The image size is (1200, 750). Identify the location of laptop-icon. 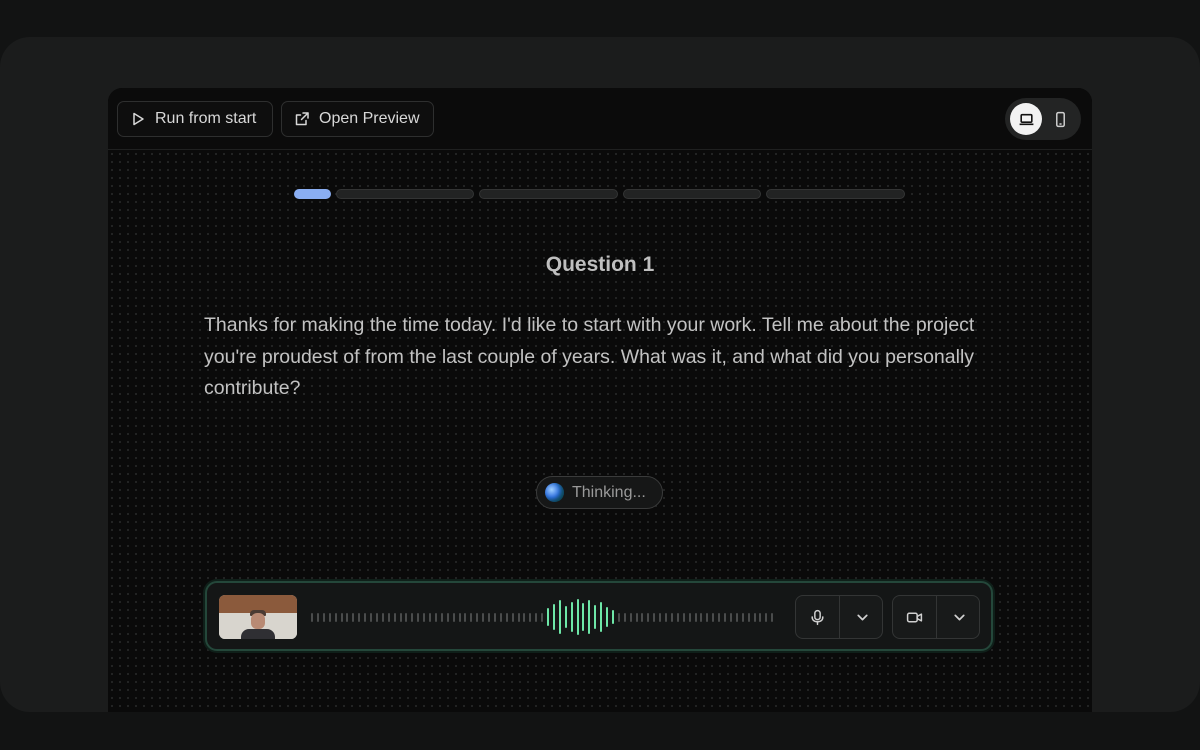
(1026, 119).